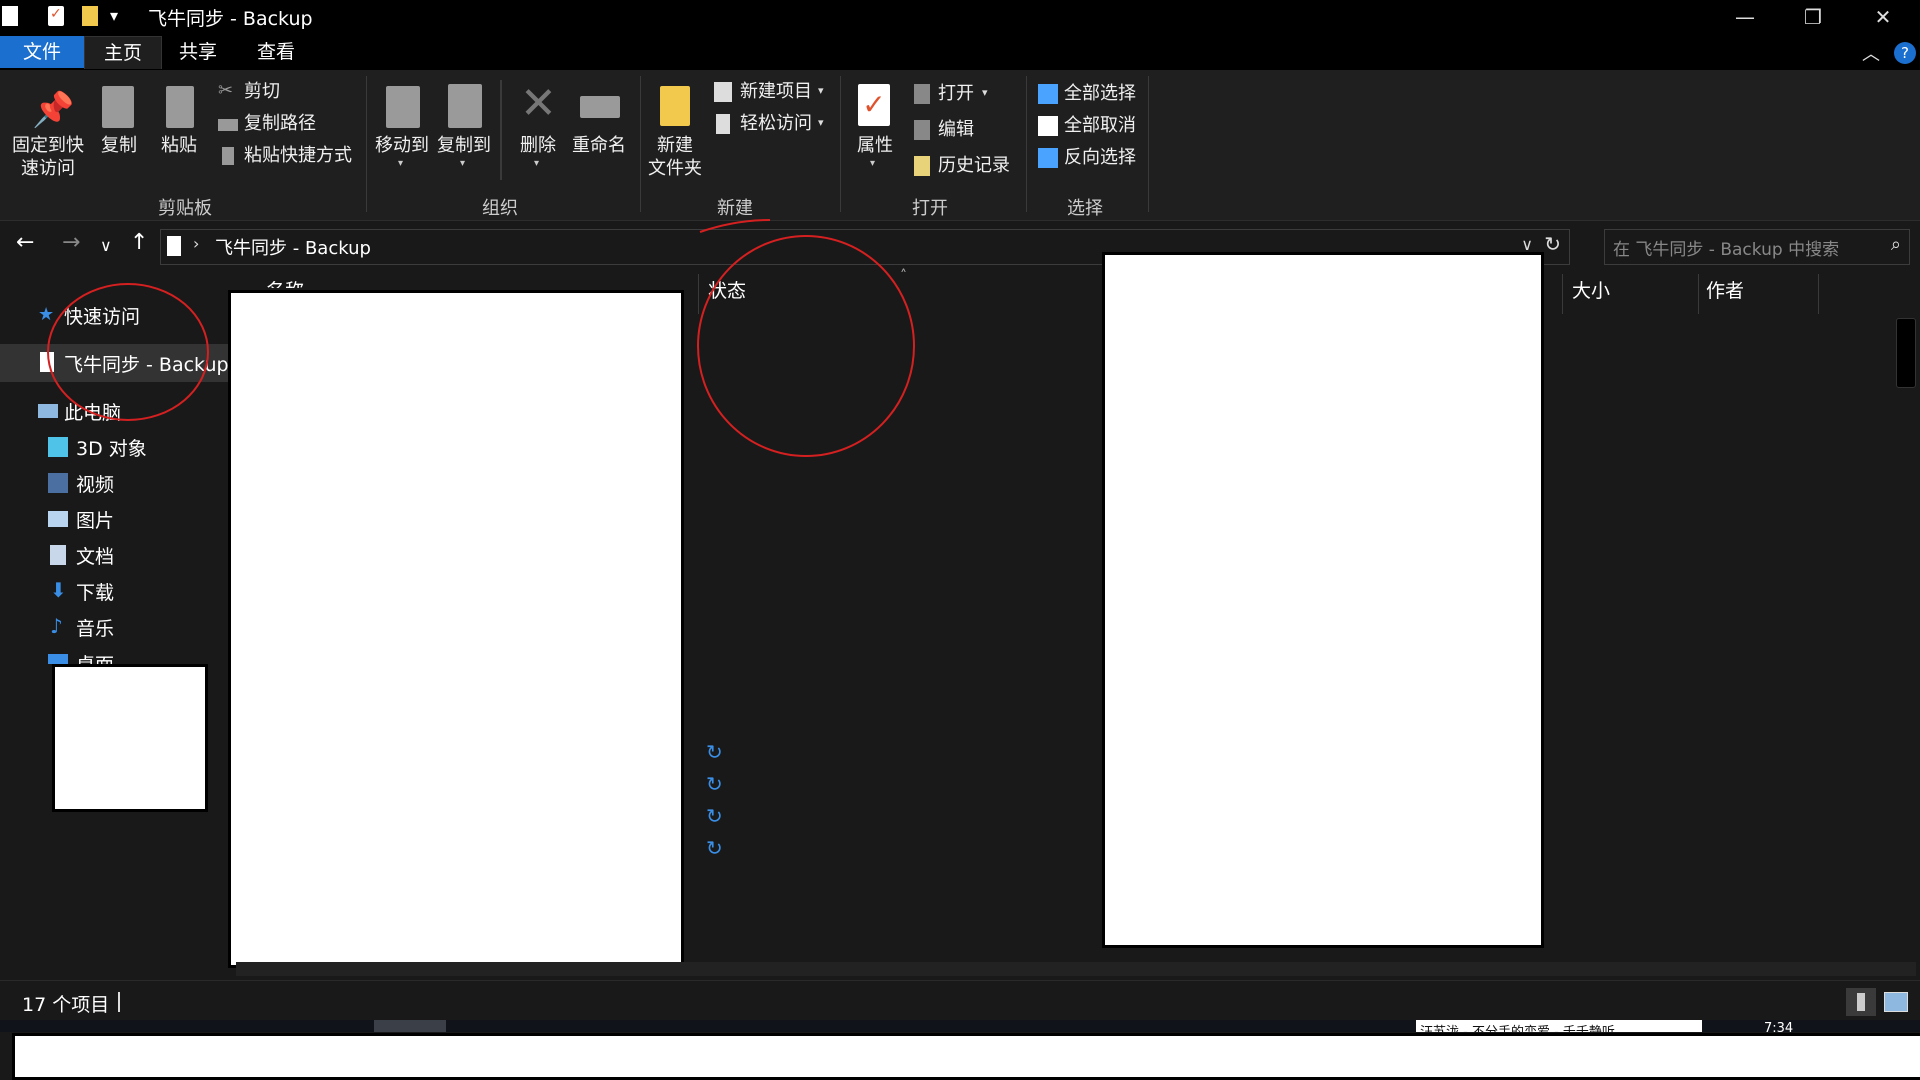 This screenshot has width=1920, height=1080. I want to click on clock-text: 7:34, so click(1779, 1026).